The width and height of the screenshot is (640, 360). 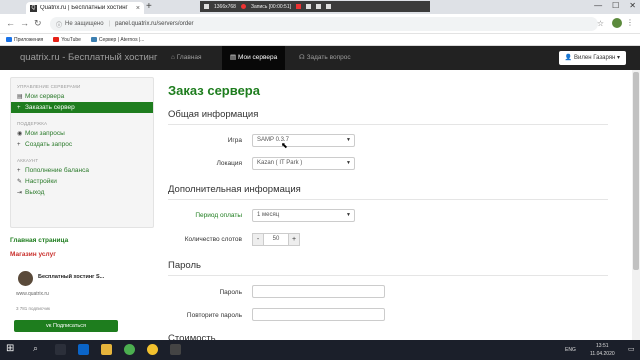 I want to click on close-window-button: ✕, so click(x=632, y=5).